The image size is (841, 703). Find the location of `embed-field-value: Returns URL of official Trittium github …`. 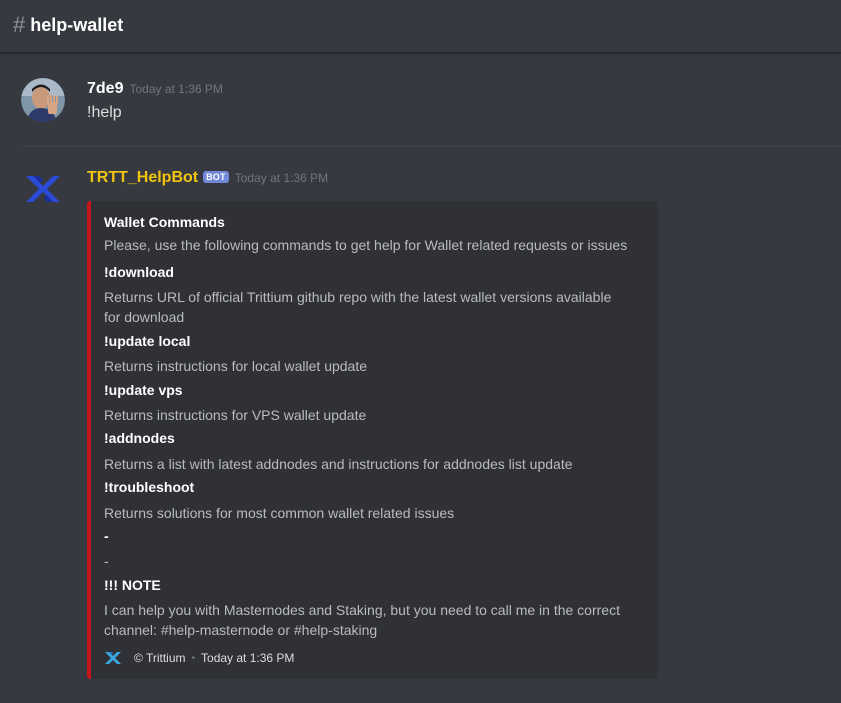

embed-field-value: Returns URL of official Trittium github … is located at coordinates (358, 297).